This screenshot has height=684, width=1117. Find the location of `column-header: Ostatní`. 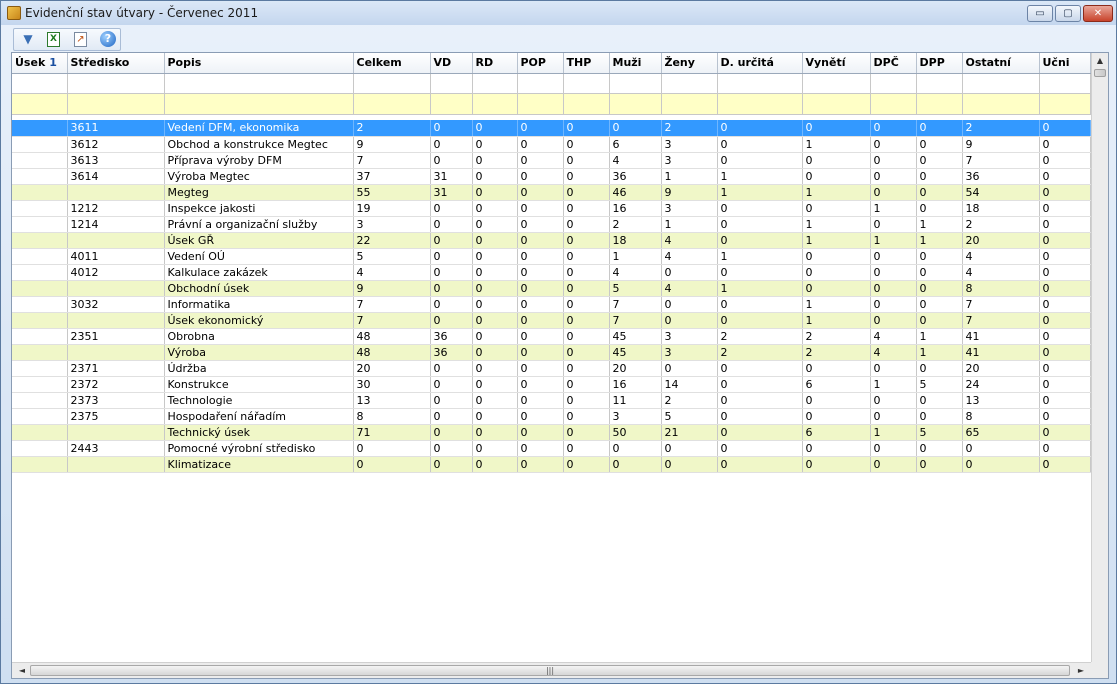

column-header: Ostatní is located at coordinates (1001, 63).